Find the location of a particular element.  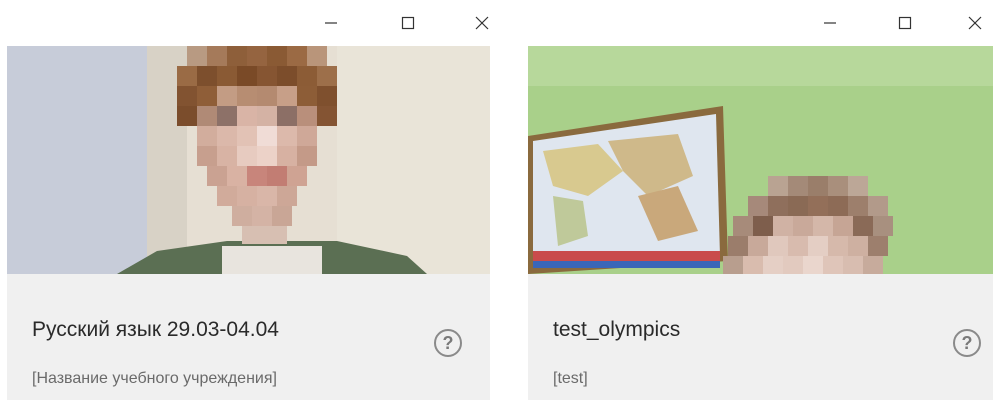

participant-info-panel: test_olympics [test] ? is located at coordinates (760, 337).